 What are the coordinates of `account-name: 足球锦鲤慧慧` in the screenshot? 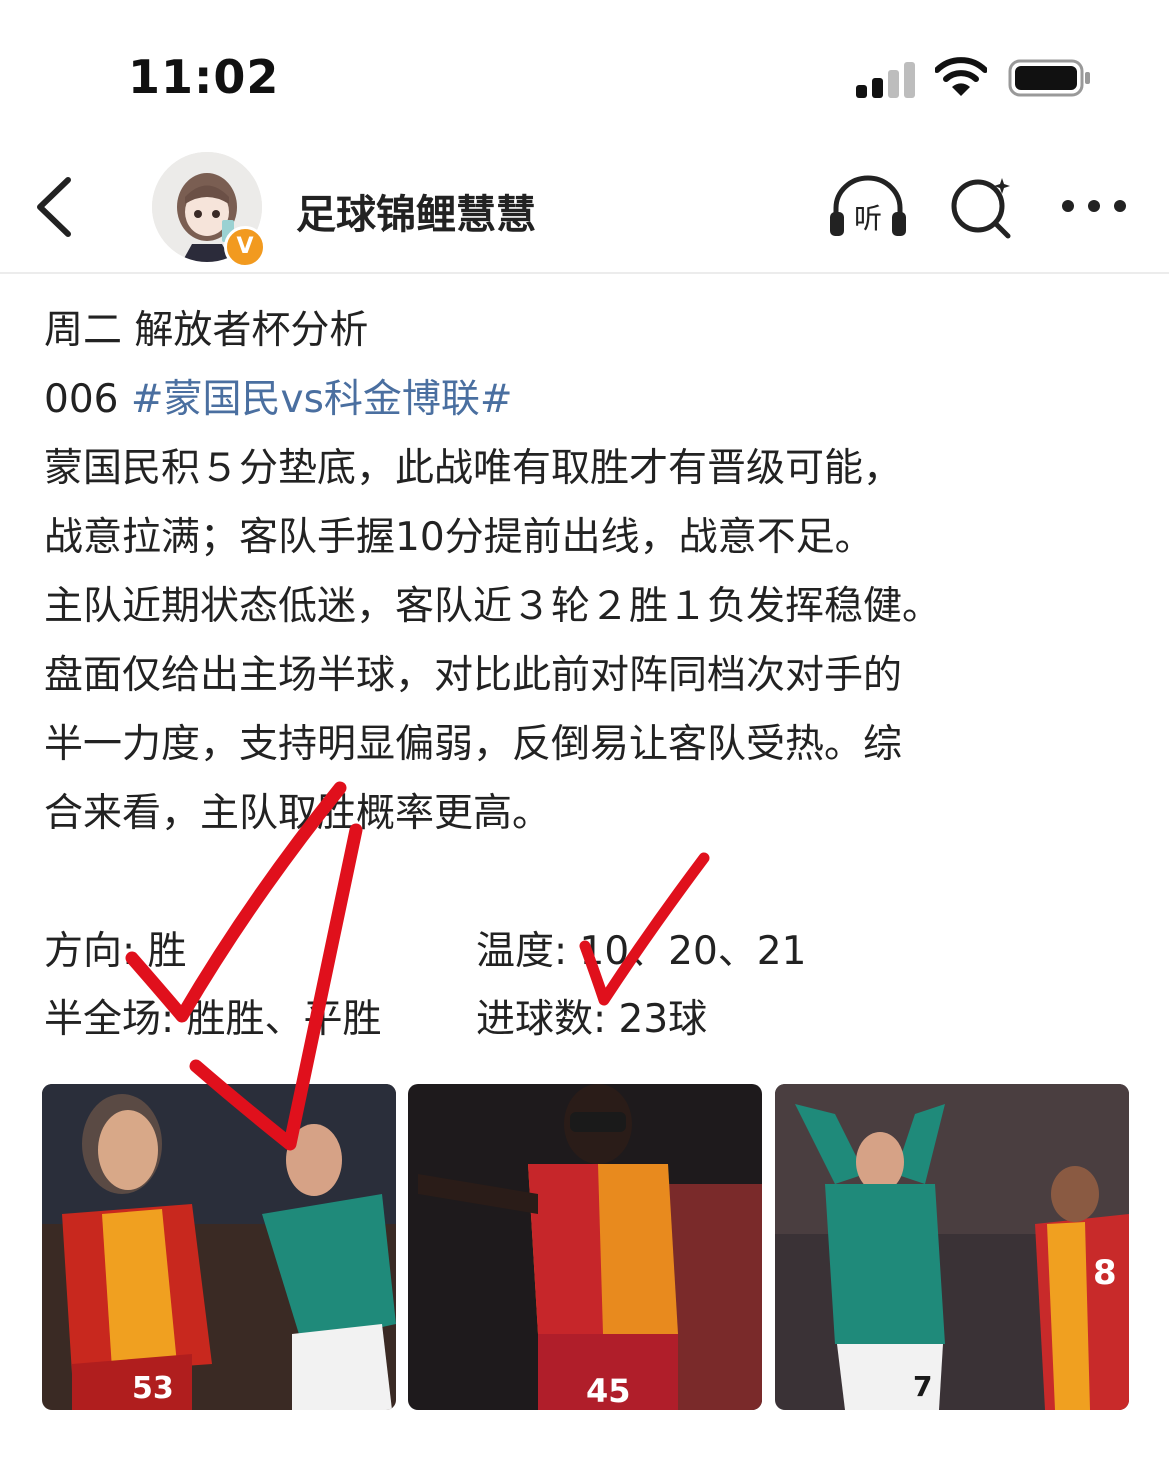 It's located at (416, 211).